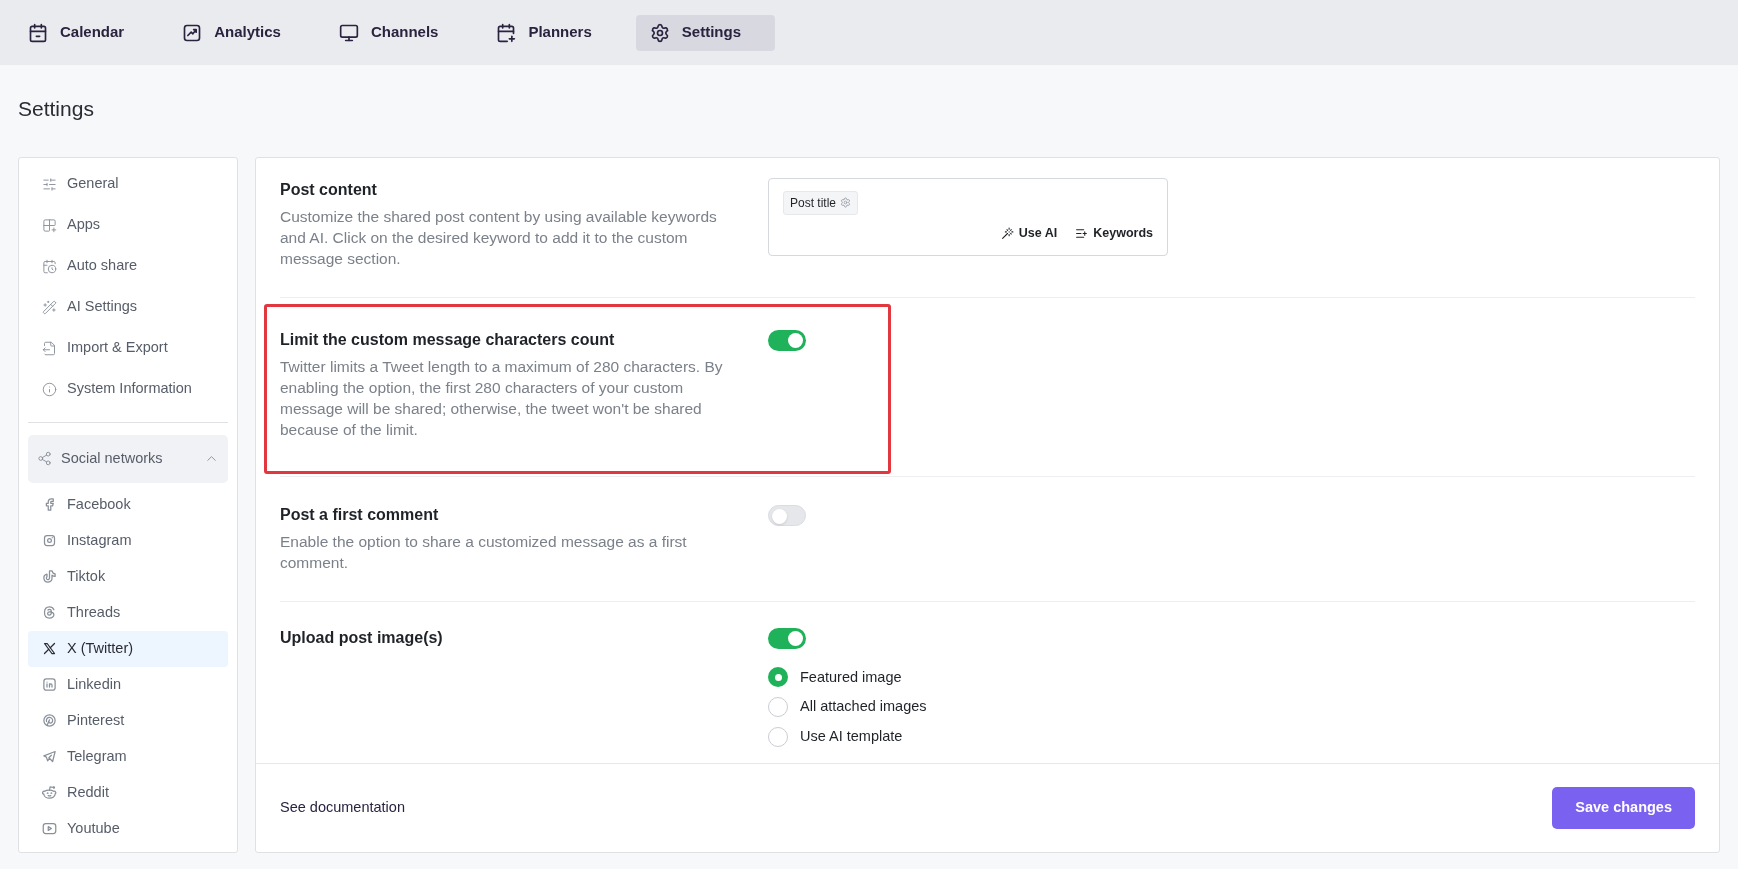  I want to click on instagram-icon, so click(49, 540).